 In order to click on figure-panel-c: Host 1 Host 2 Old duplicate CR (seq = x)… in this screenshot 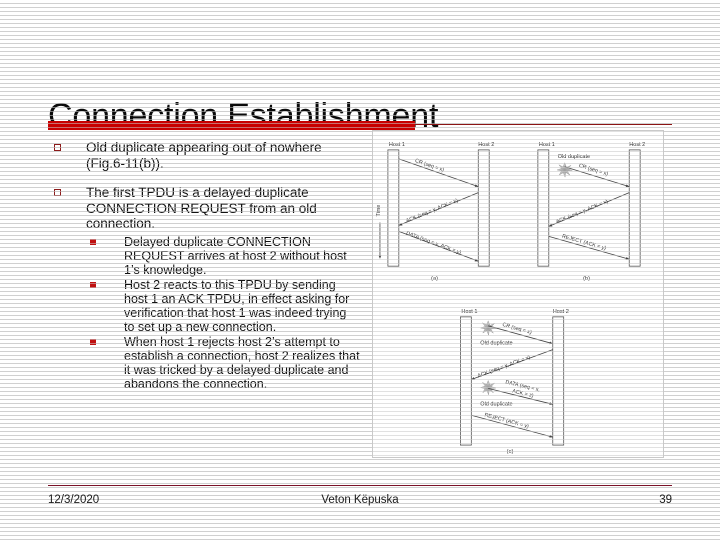, I will do `click(514, 382)`.